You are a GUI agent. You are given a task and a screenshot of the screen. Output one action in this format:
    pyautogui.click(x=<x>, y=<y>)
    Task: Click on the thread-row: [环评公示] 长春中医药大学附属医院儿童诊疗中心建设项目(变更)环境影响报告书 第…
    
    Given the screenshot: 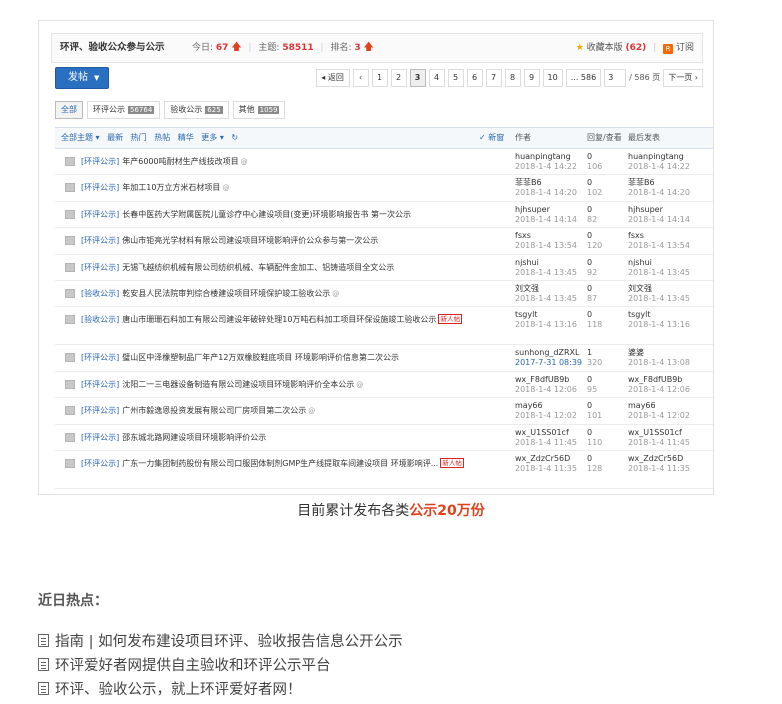 What is the action you would take?
    pyautogui.click(x=384, y=215)
    